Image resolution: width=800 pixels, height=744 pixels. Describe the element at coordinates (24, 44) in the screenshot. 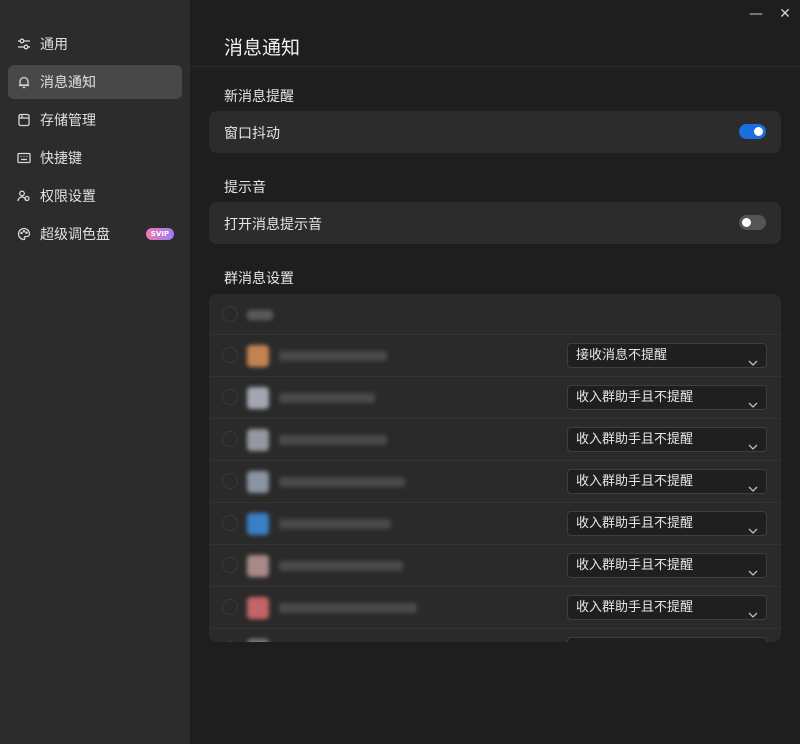

I see `sliders-icon` at that location.